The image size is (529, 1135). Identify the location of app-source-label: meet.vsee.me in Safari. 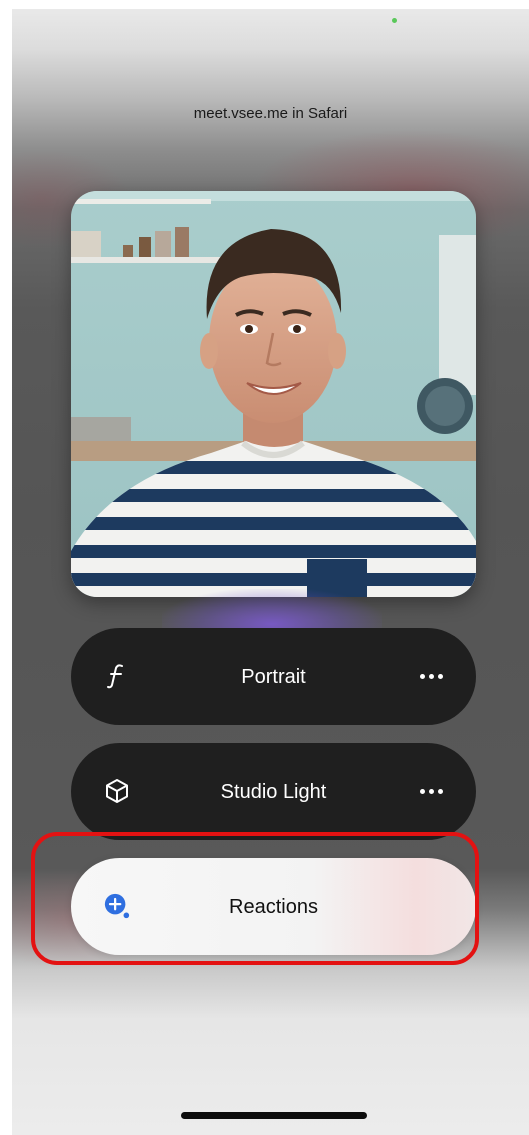
(270, 113).